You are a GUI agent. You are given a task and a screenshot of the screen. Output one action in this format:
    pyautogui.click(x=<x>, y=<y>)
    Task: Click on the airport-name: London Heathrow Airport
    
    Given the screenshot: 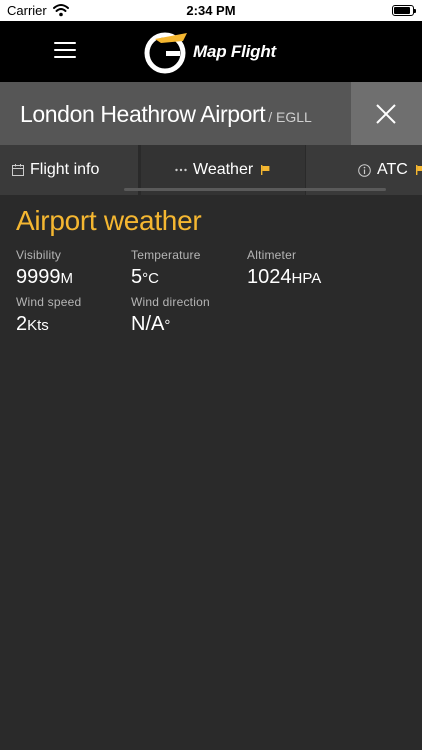 What is the action you would take?
    pyautogui.click(x=143, y=114)
    